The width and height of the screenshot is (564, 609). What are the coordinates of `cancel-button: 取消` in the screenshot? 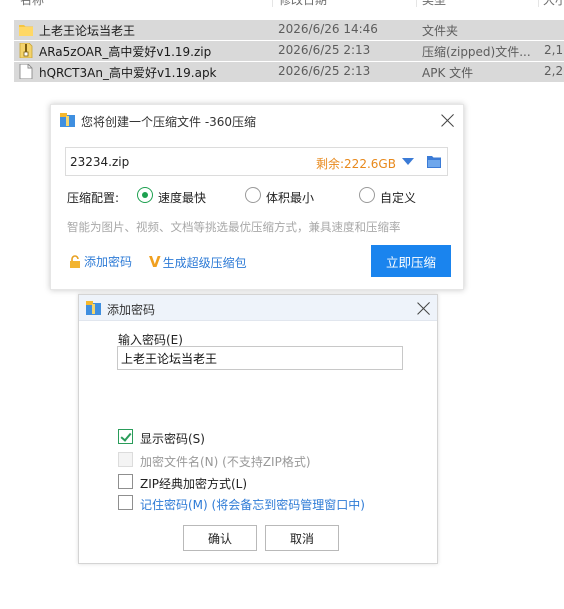 It's located at (302, 538).